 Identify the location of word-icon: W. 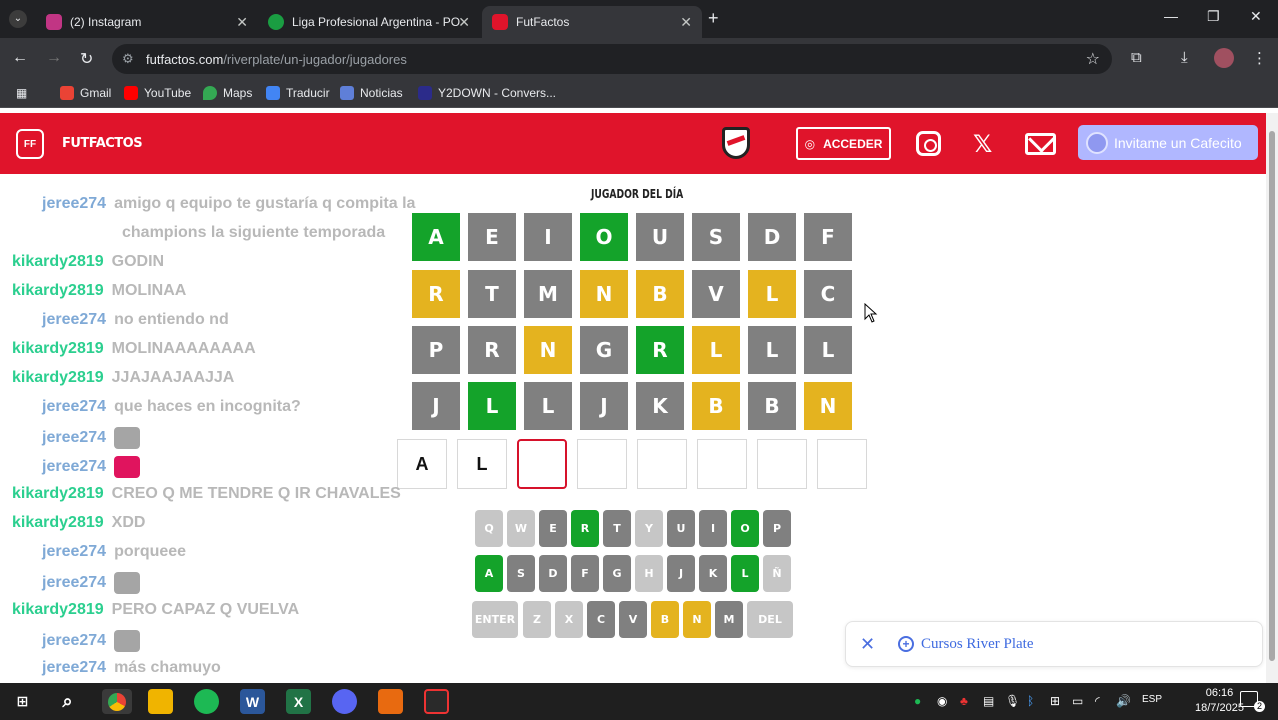
(252, 701).